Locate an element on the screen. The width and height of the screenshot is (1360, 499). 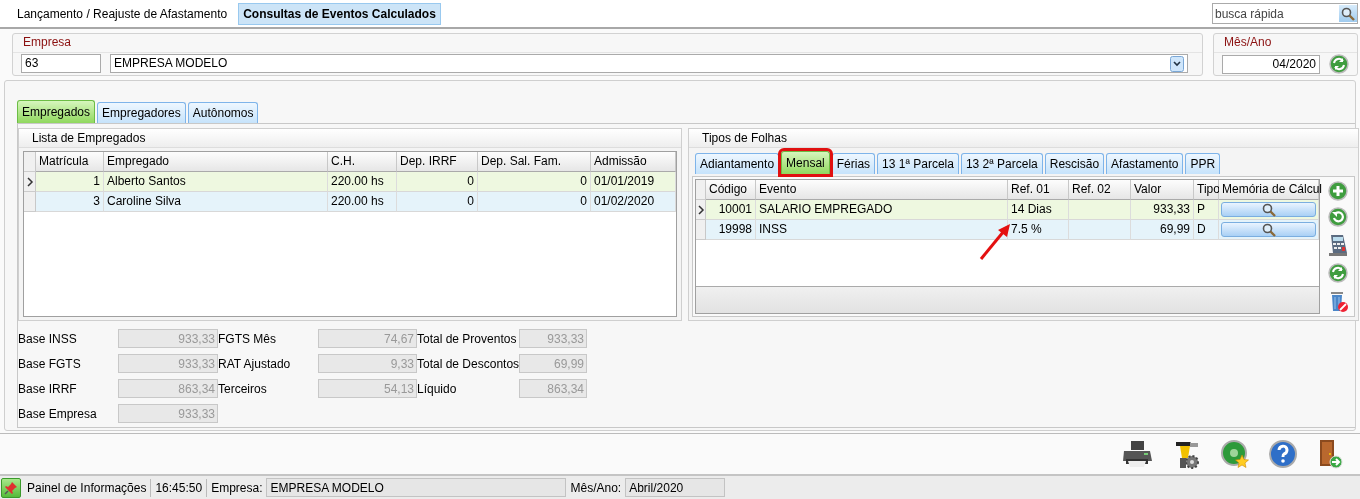
table-row: 10001 SALARIO EMPREGADO 14 Dias 933,33 P is located at coordinates (1007, 210).